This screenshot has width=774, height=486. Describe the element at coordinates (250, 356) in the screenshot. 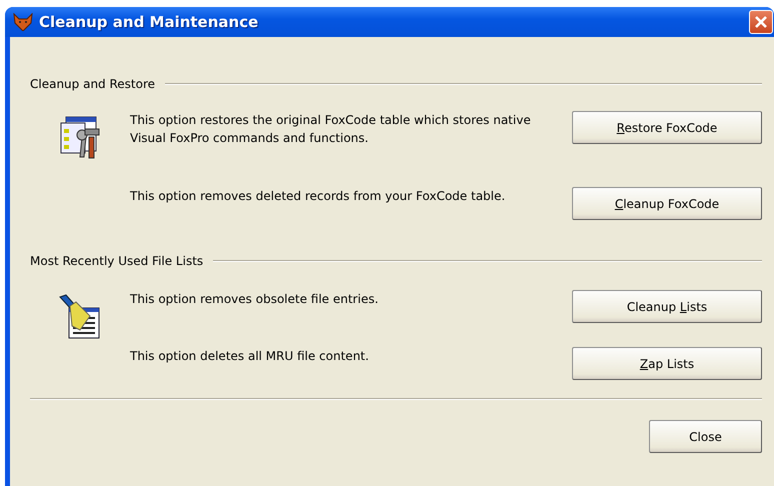

I see `option-description: This option deletes all MRU file content.` at that location.